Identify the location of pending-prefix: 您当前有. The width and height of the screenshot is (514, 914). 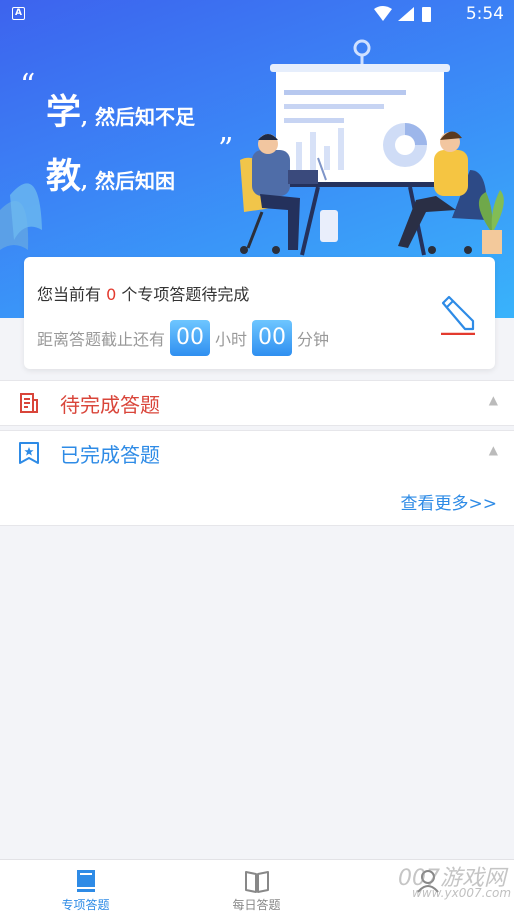
(69, 294).